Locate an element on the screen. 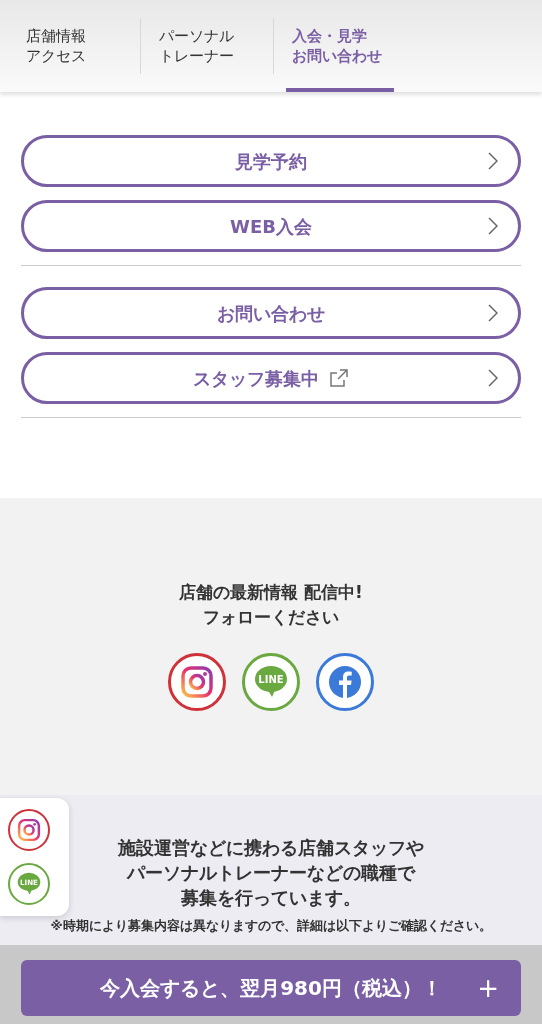  menu-button: スタッフ募集中 is located at coordinates (271, 378).